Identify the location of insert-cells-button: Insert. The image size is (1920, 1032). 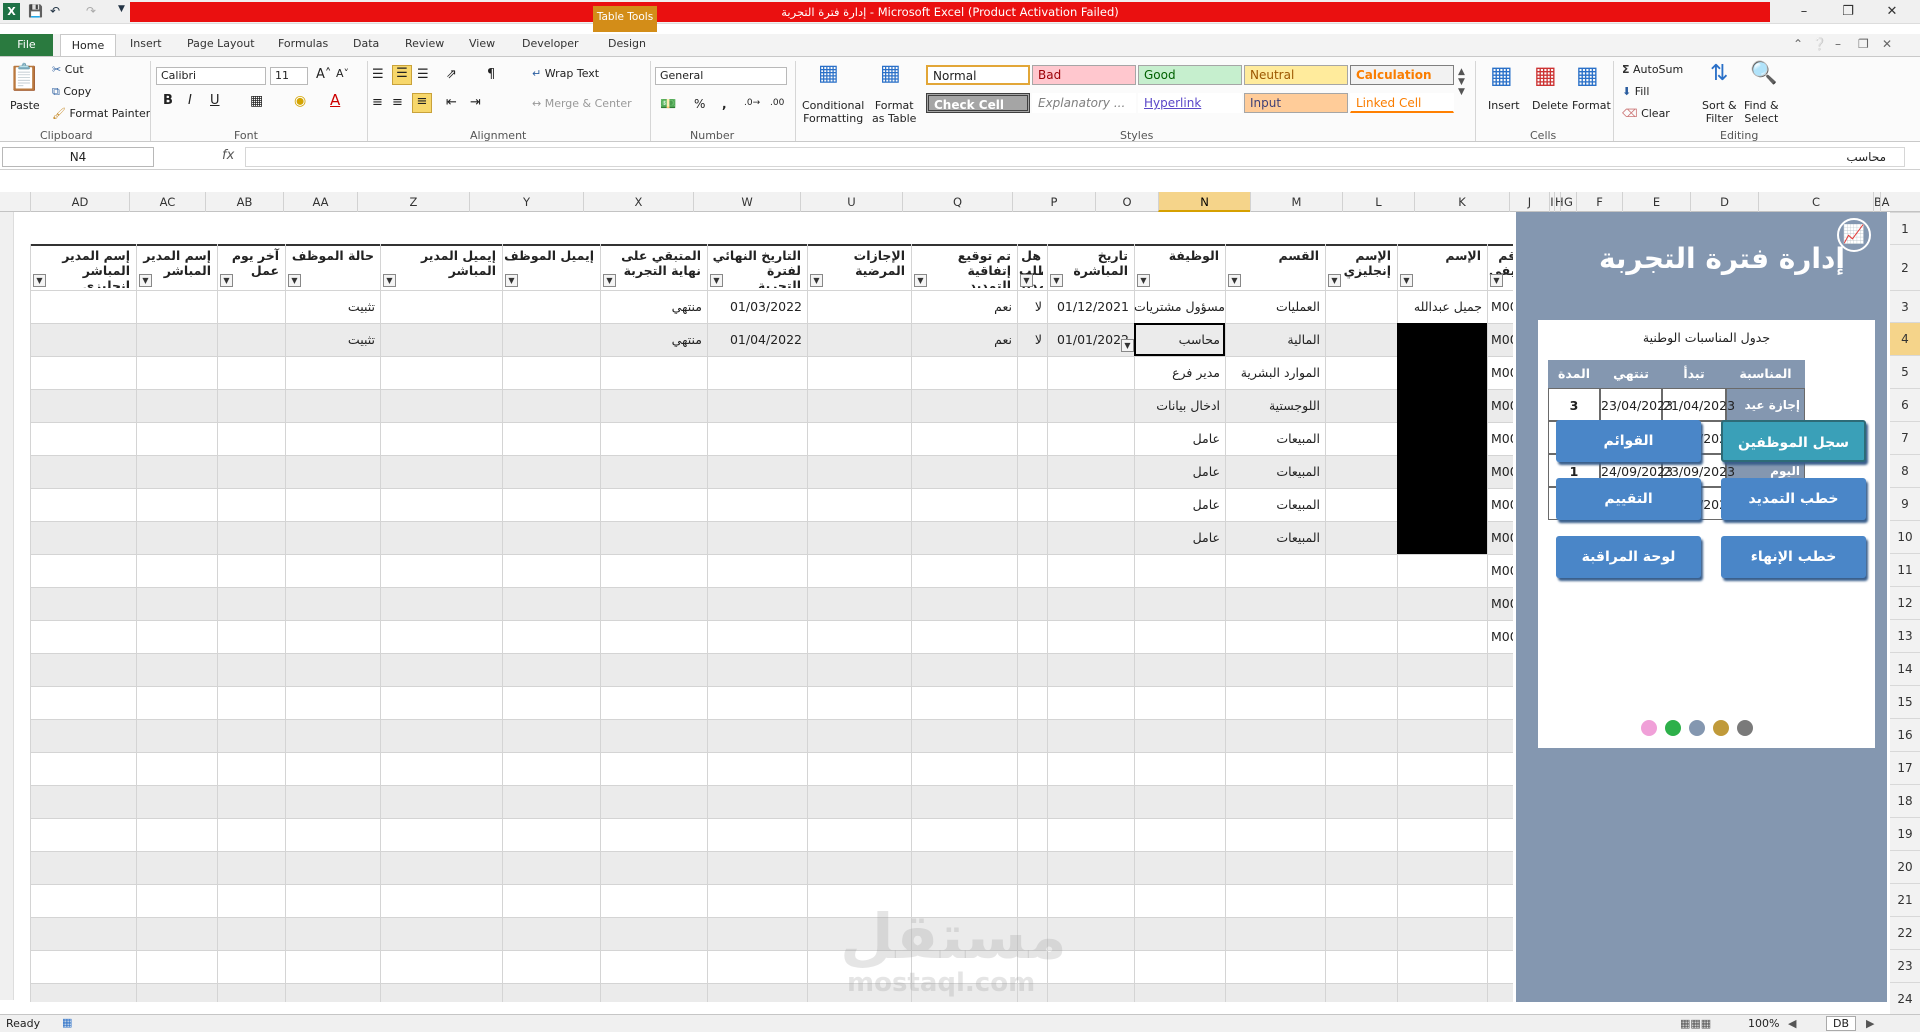
(1504, 105).